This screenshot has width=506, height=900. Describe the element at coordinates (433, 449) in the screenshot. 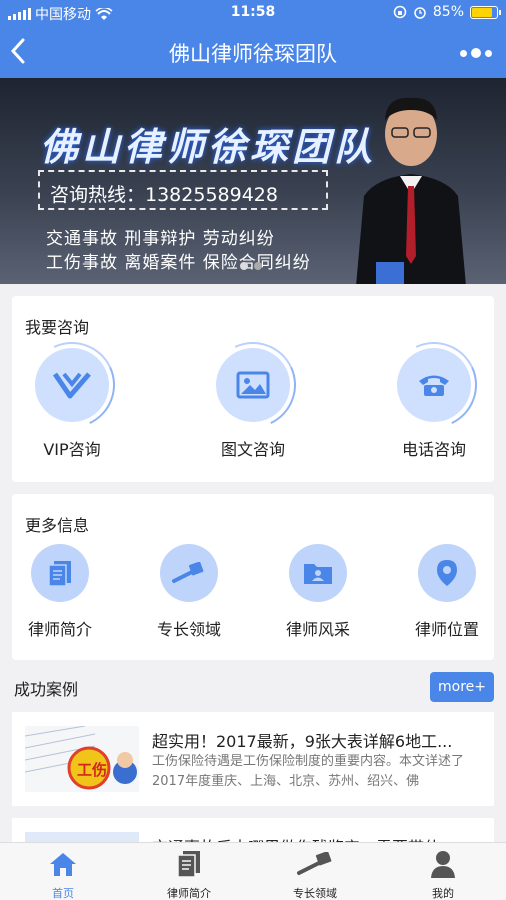

I see `phone-consult-label: 电话咨询` at that location.